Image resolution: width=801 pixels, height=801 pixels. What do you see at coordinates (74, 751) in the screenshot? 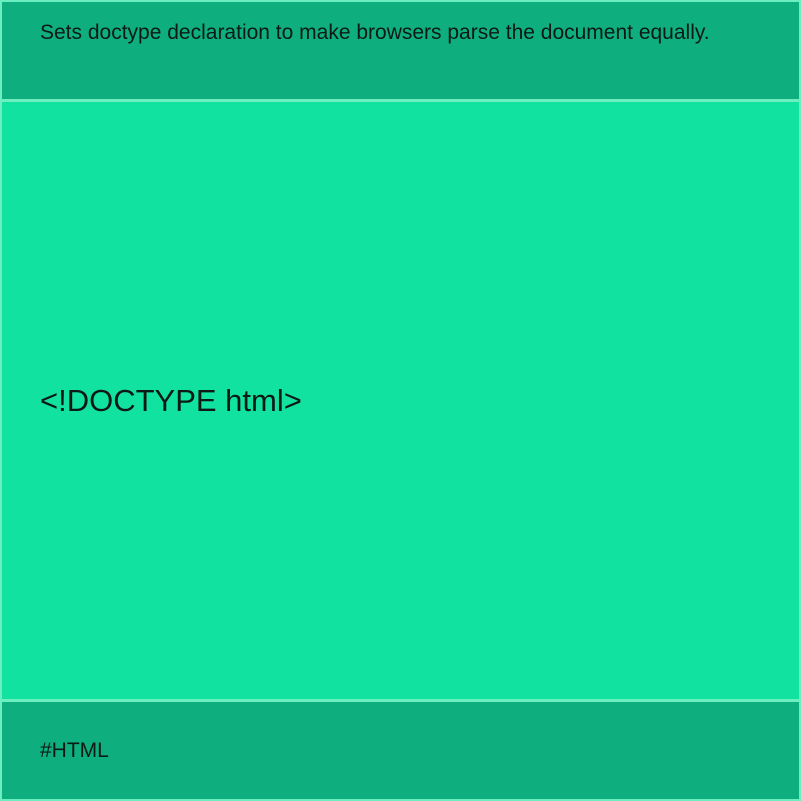
I see `tag-text: #HTML` at bounding box center [74, 751].